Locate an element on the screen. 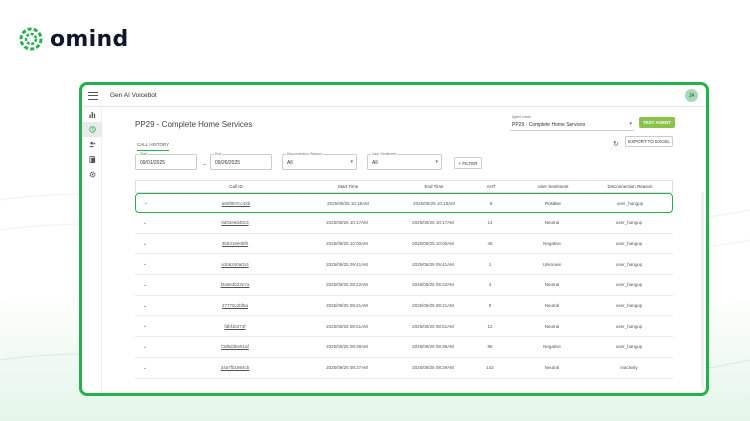  aht-cell: 86 is located at coordinates (490, 347).